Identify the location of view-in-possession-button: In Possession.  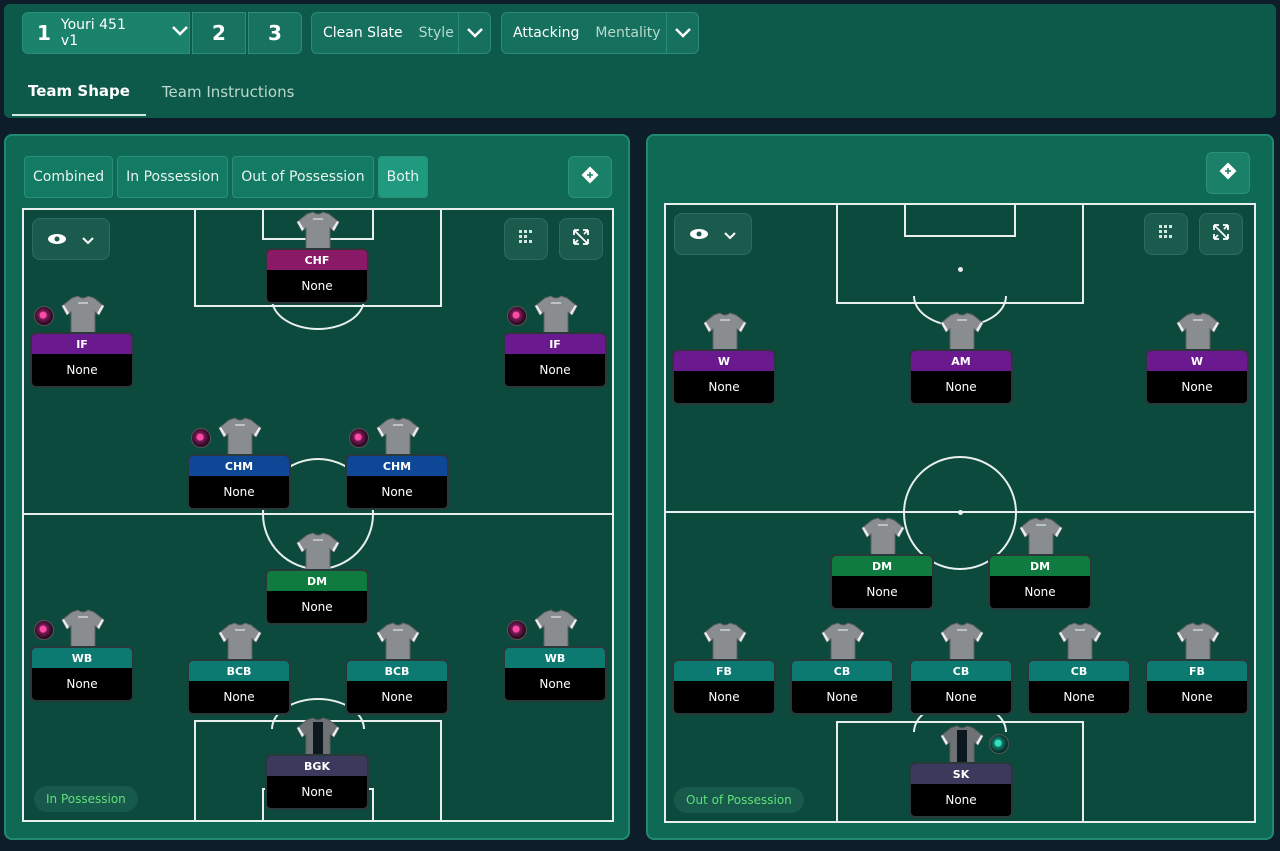
(173, 177).